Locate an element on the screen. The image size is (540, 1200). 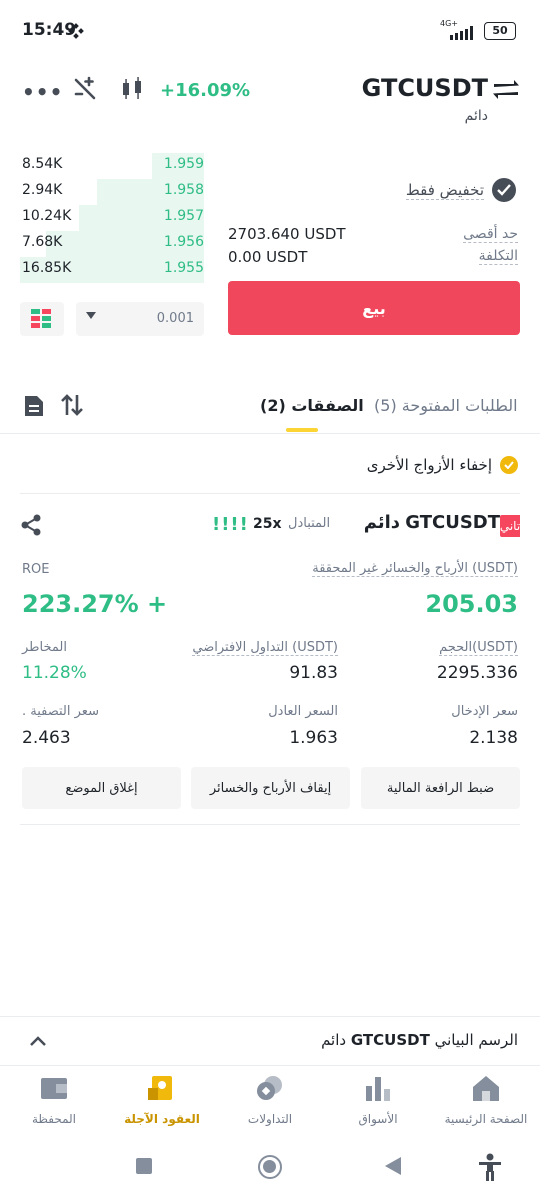
position-side-badge: تاني is located at coordinates (510, 526).